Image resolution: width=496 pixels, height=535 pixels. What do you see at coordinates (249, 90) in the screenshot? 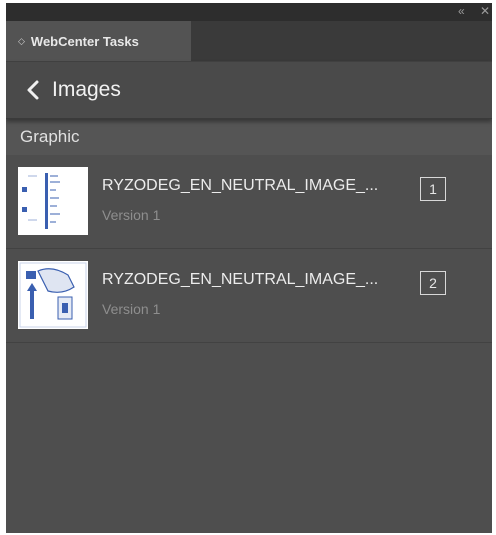
I see `navigation-header: Images` at bounding box center [249, 90].